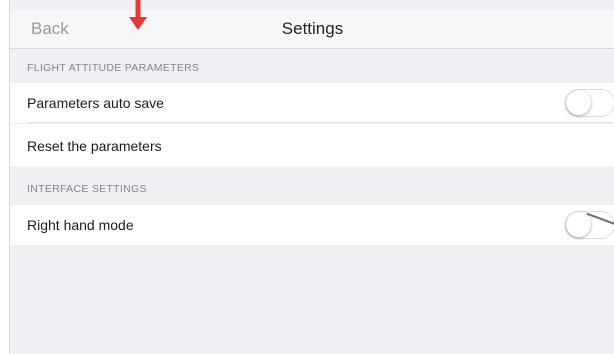 The image size is (614, 354). What do you see at coordinates (312, 145) in the screenshot?
I see `reset-parameters-row: Reset the parameters` at bounding box center [312, 145].